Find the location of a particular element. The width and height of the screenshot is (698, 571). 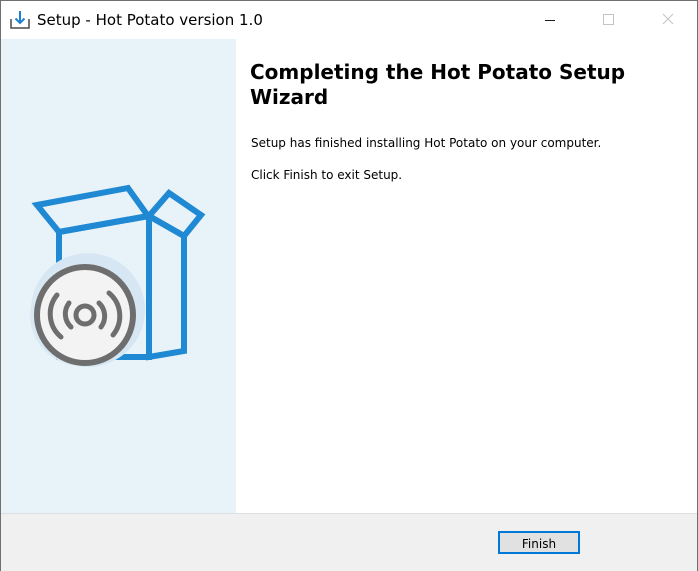

close-icon is located at coordinates (668, 19).